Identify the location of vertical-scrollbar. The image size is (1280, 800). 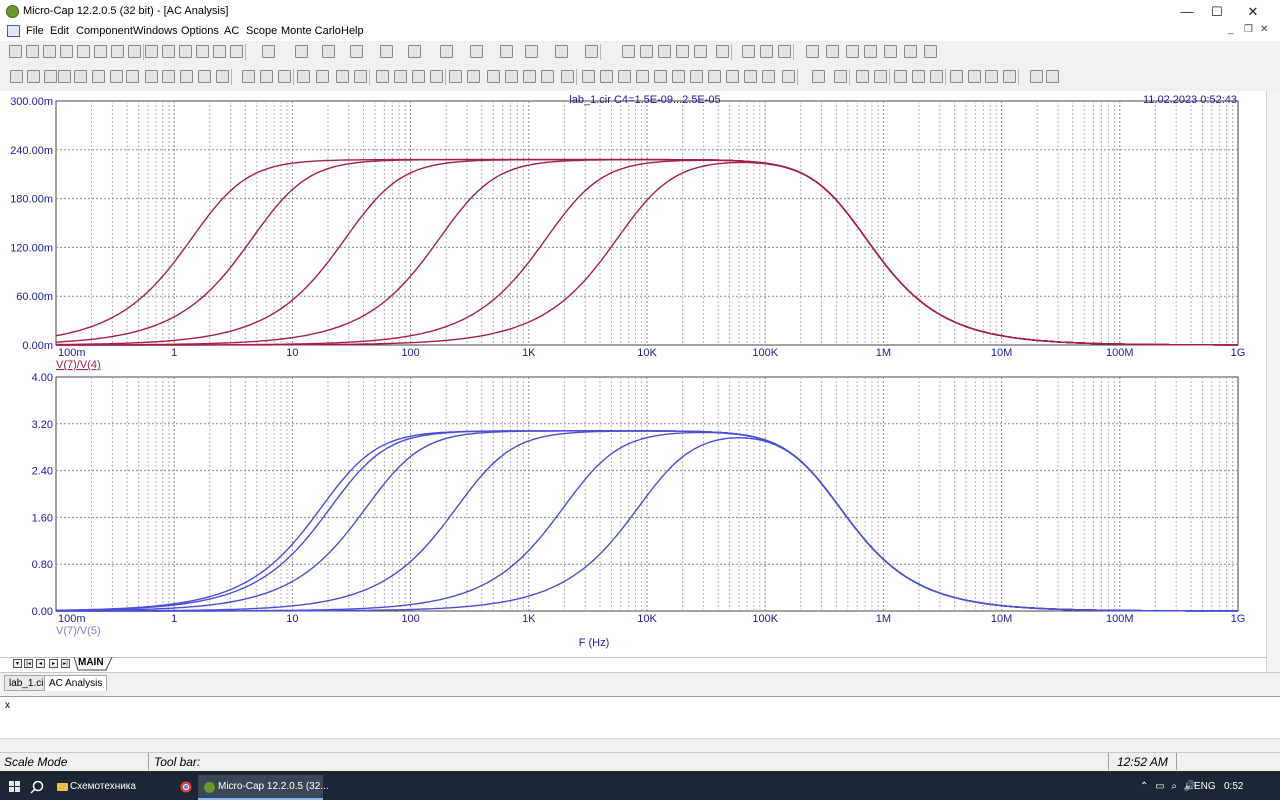
(1273, 381).